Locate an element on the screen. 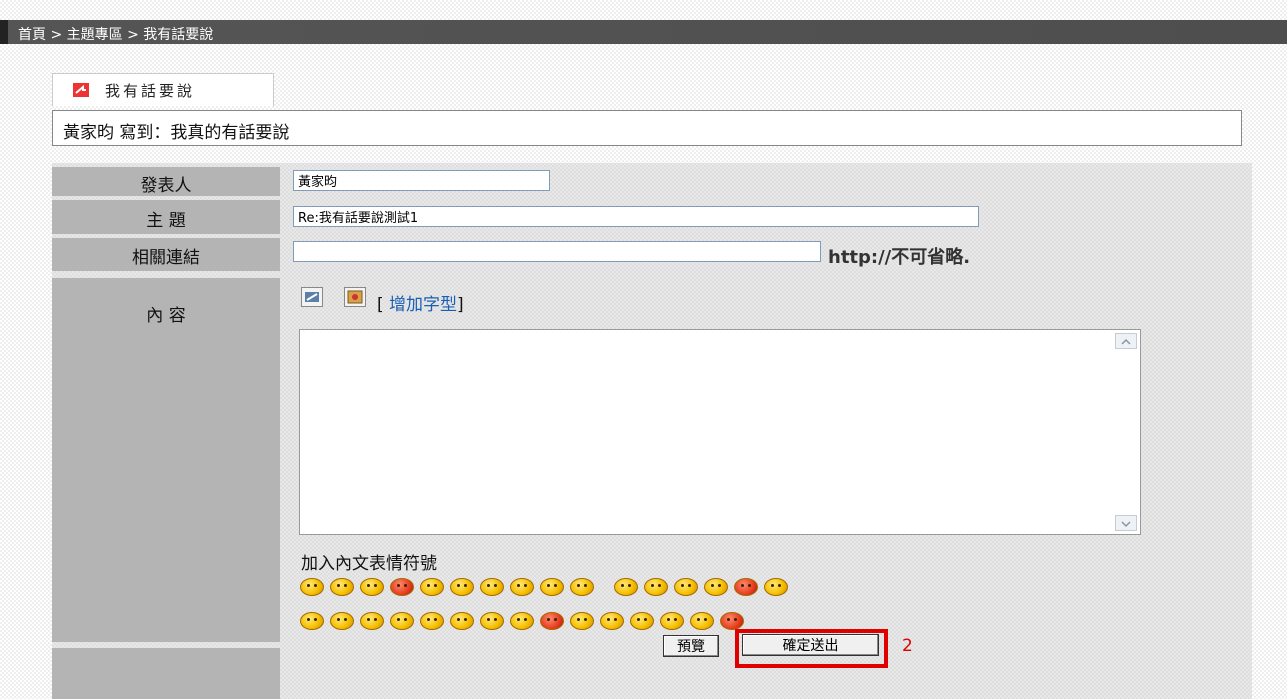 The height and width of the screenshot is (699, 1287). tab-label: 我有話要說 is located at coordinates (150, 91).